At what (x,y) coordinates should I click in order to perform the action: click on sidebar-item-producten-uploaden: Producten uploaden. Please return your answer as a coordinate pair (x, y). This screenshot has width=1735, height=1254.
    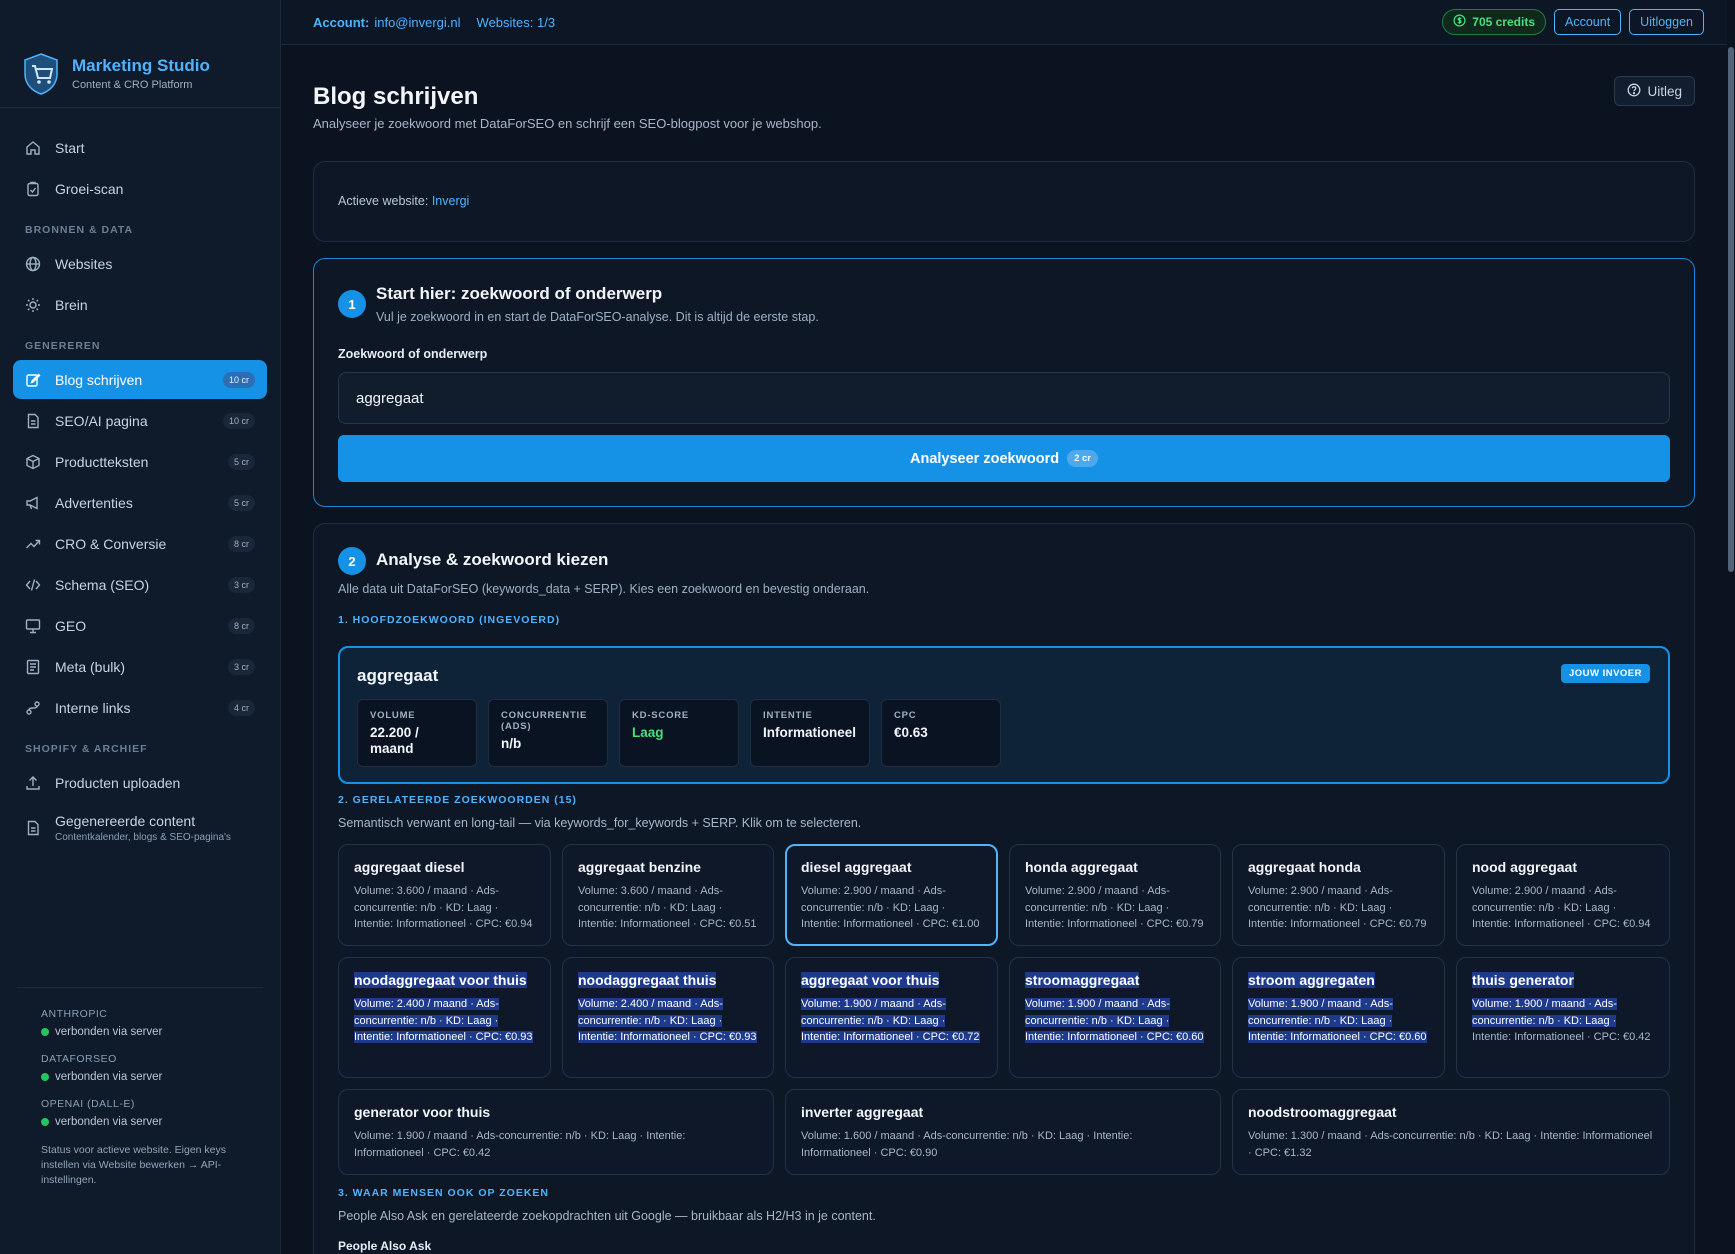
    Looking at the image, I should click on (140, 782).